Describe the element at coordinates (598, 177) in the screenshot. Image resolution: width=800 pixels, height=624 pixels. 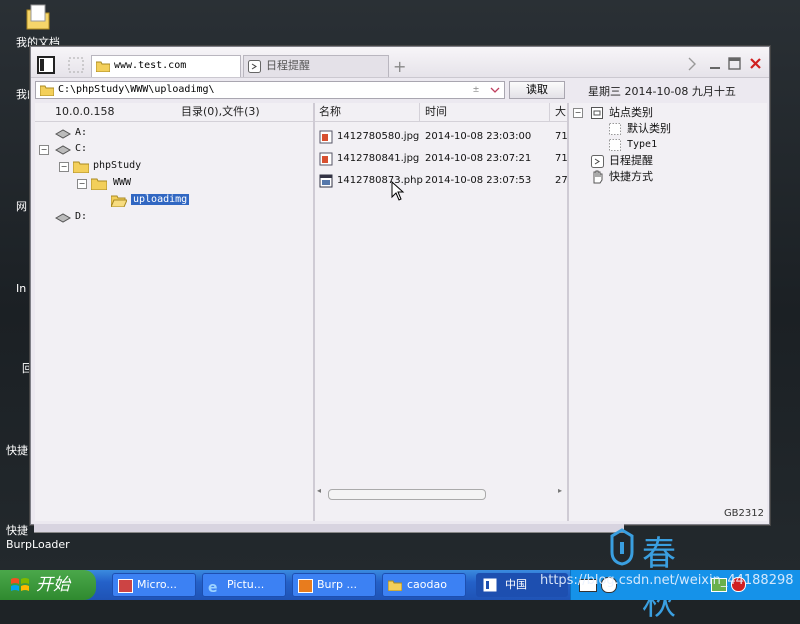
I see `hand-icon` at that location.